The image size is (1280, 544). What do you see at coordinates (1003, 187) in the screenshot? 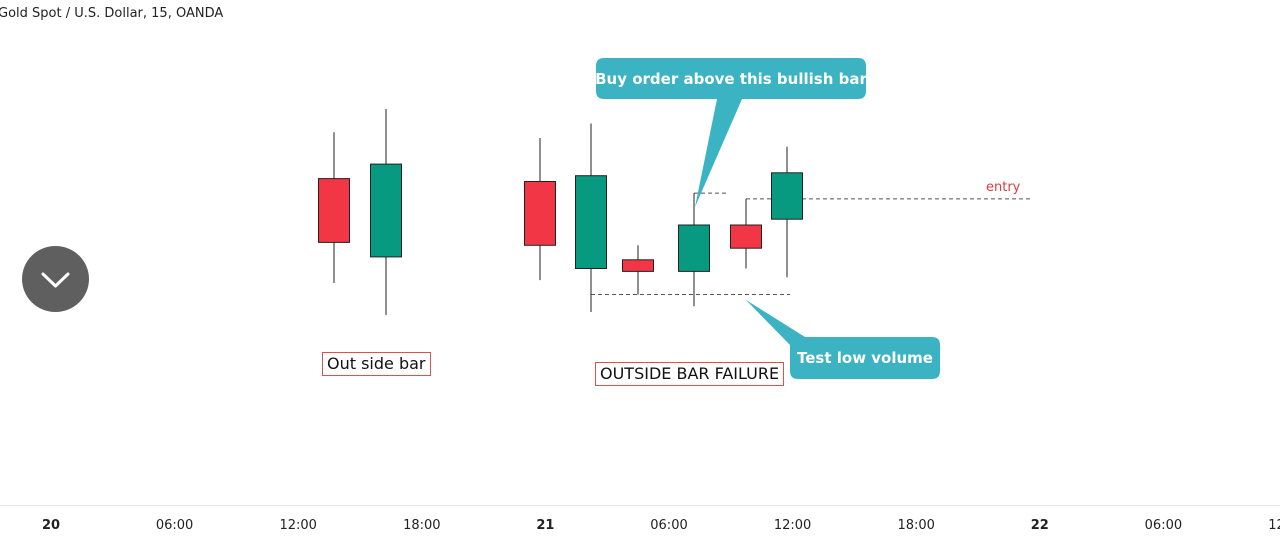
I see `entry-label: entry` at bounding box center [1003, 187].